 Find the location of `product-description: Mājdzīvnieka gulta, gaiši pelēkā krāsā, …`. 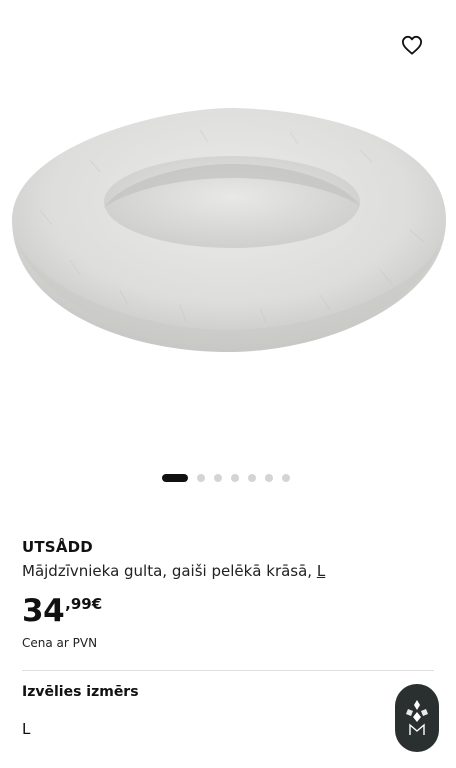

product-description: Mājdzīvnieka gulta, gaiši pelēkā krāsā, … is located at coordinates (228, 571).